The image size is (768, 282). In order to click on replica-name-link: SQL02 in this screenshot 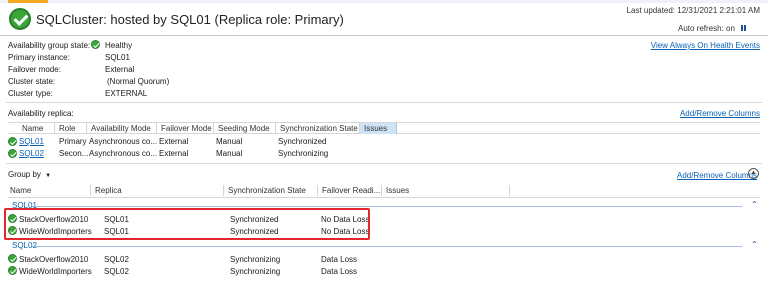, I will do `click(31, 153)`.